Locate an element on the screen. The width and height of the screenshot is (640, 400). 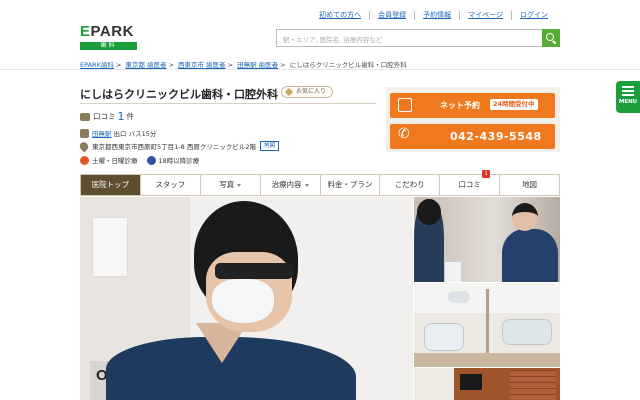
tab-features: こだわり is located at coordinates (409, 185).